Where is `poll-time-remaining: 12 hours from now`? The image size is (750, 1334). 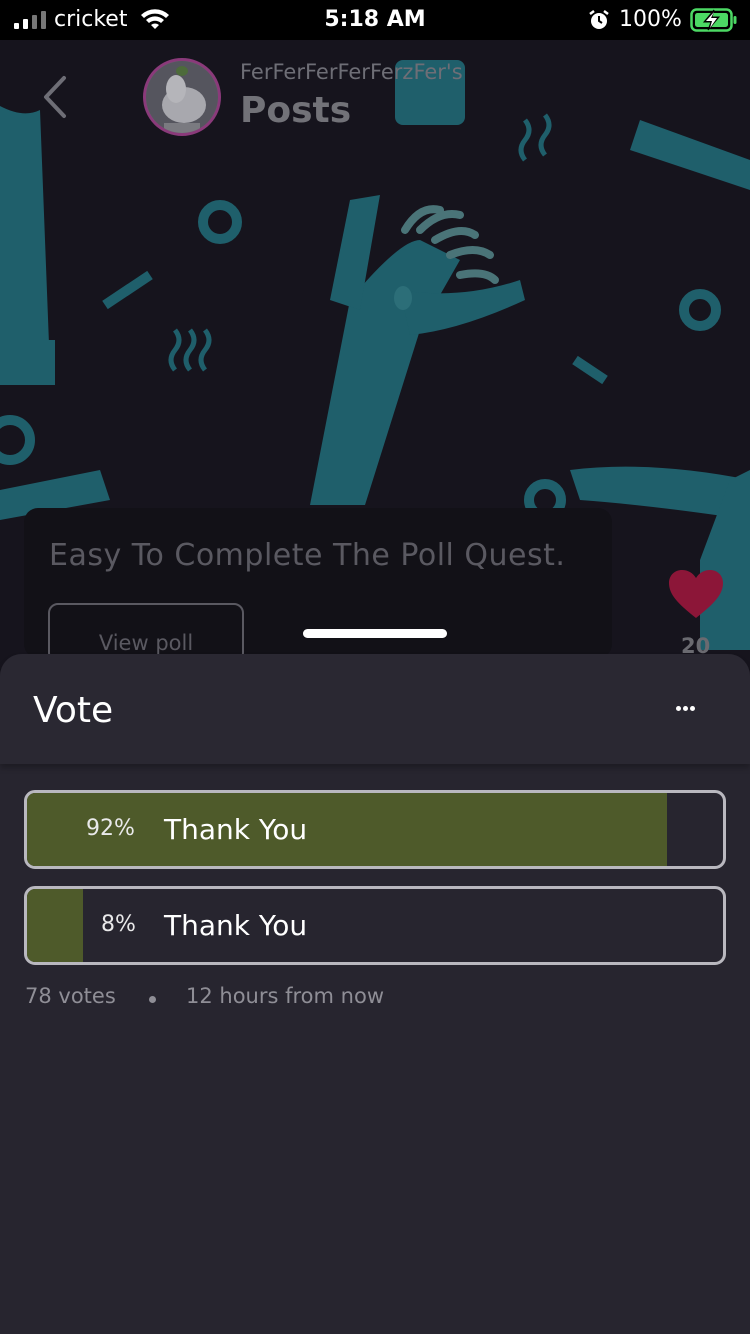
poll-time-remaining: 12 hours from now is located at coordinates (285, 996).